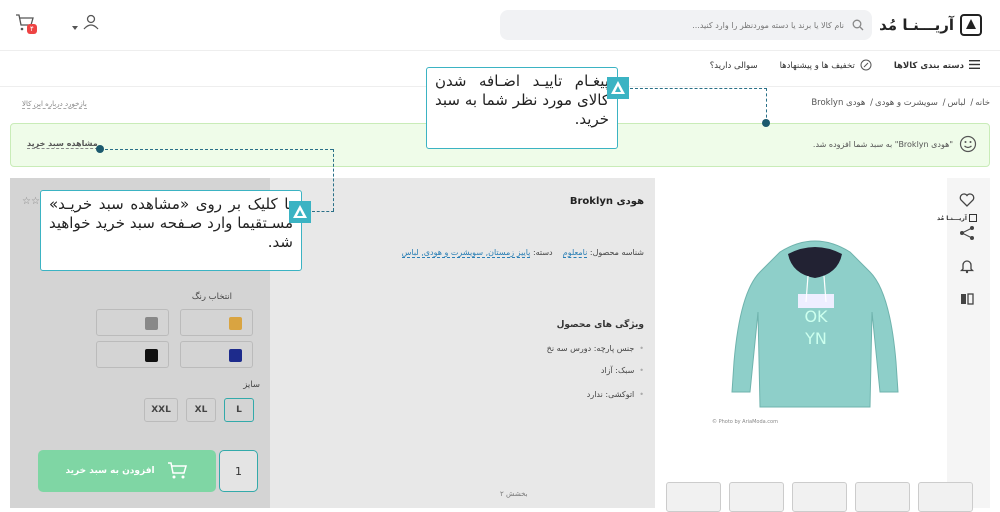 The image size is (1000, 512). I want to click on hoodie-print-text: OK, so click(816, 316).